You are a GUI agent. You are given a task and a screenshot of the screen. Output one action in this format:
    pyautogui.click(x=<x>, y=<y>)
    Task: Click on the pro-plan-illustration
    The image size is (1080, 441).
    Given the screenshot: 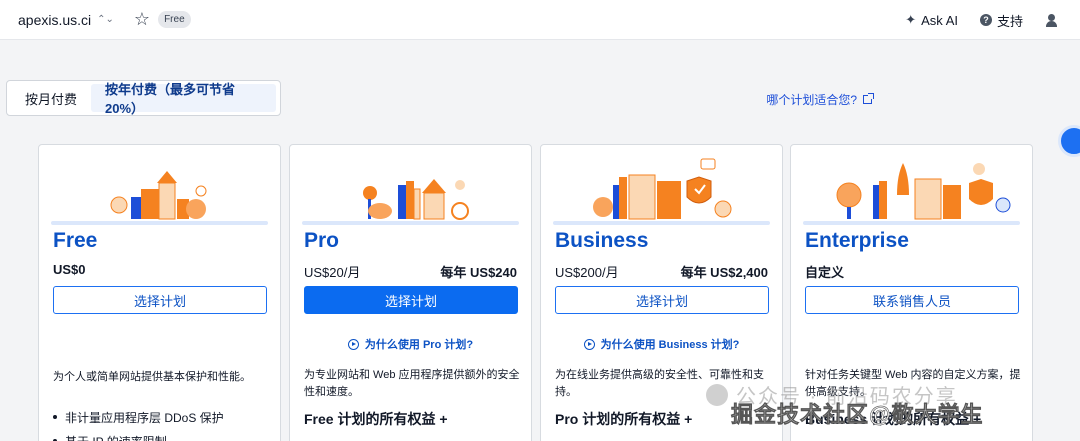 What is the action you would take?
    pyautogui.click(x=410, y=190)
    